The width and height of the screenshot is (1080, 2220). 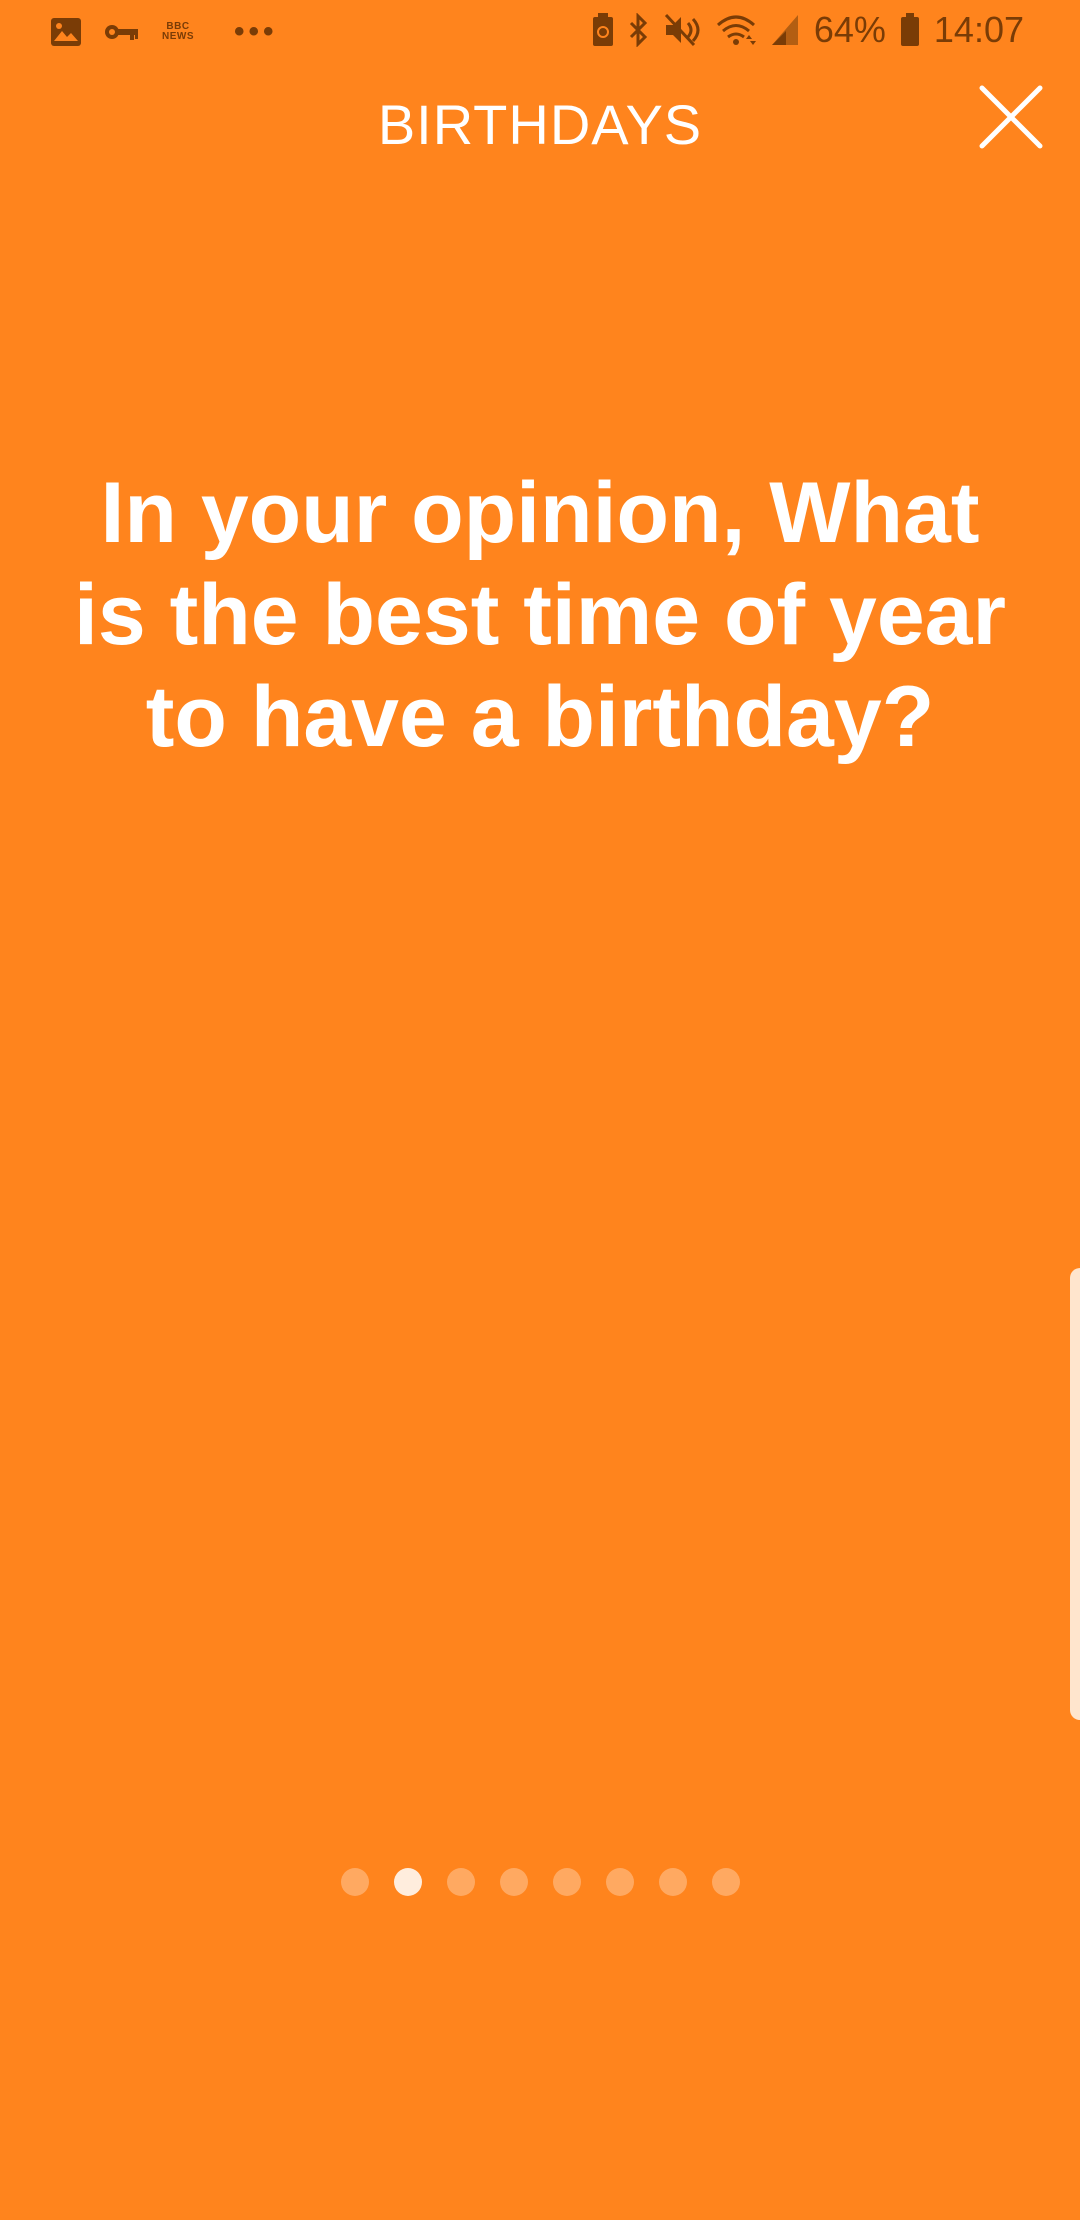 I want to click on scroll-handle, so click(x=1075, y=1494).